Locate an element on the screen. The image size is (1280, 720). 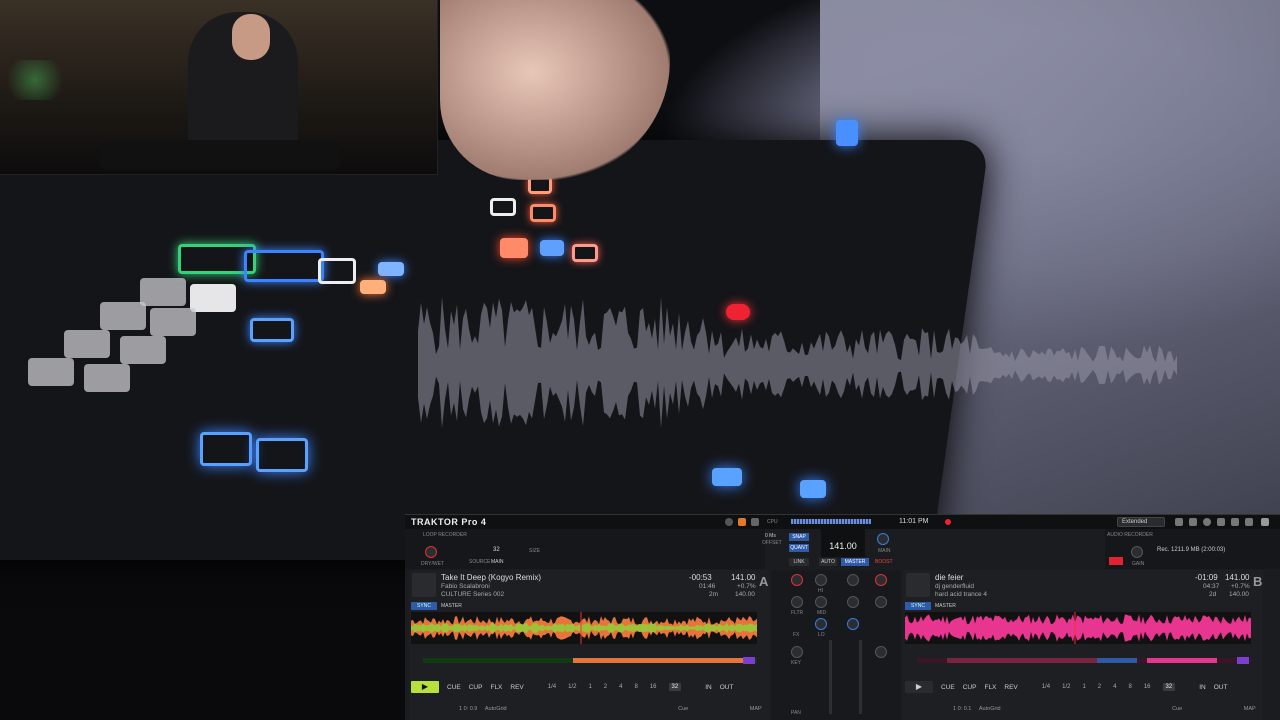
layout-select: Extended is located at coordinates (1141, 522).